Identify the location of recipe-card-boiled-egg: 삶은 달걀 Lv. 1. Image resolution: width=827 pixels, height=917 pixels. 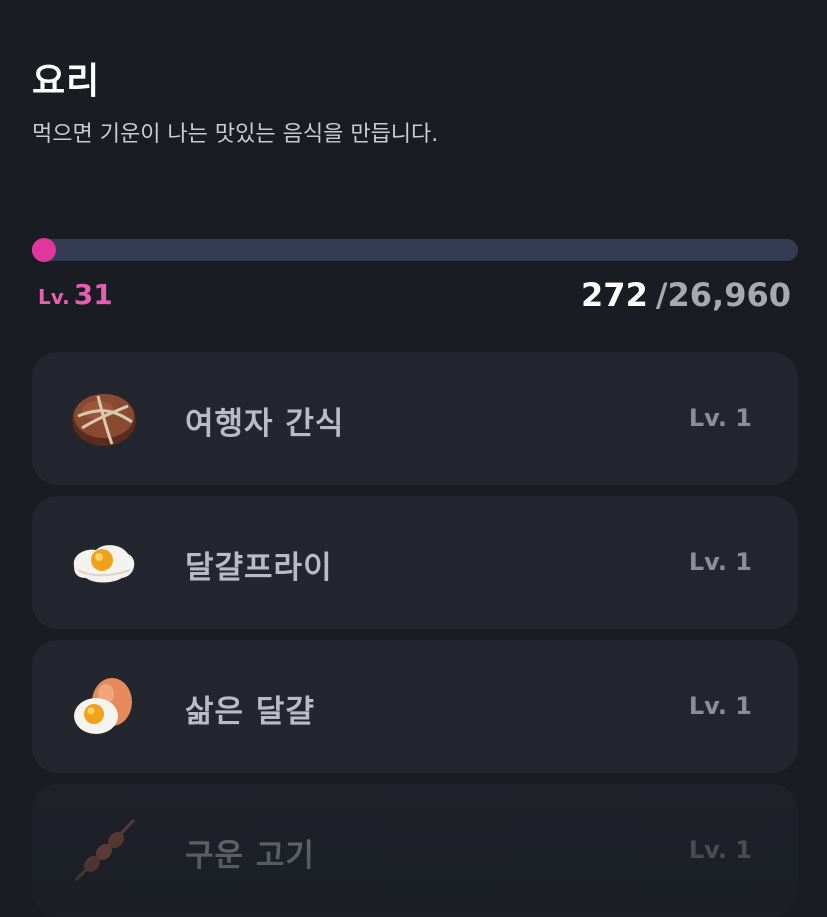
(415, 706).